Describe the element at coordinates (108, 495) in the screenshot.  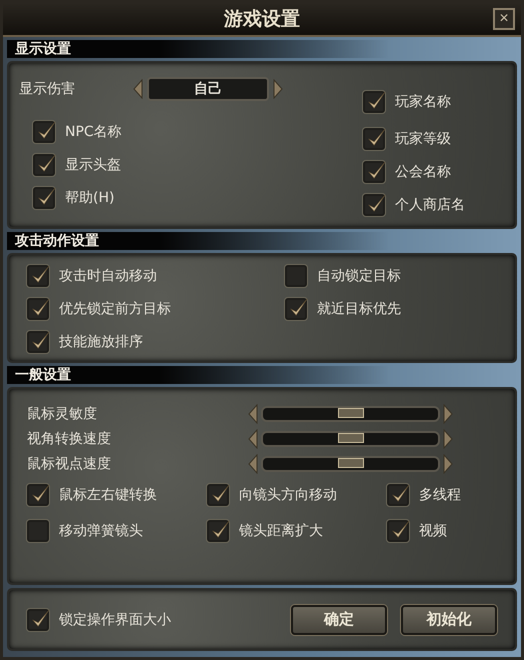
I see `checkbox-label: 鼠标左右键转换` at that location.